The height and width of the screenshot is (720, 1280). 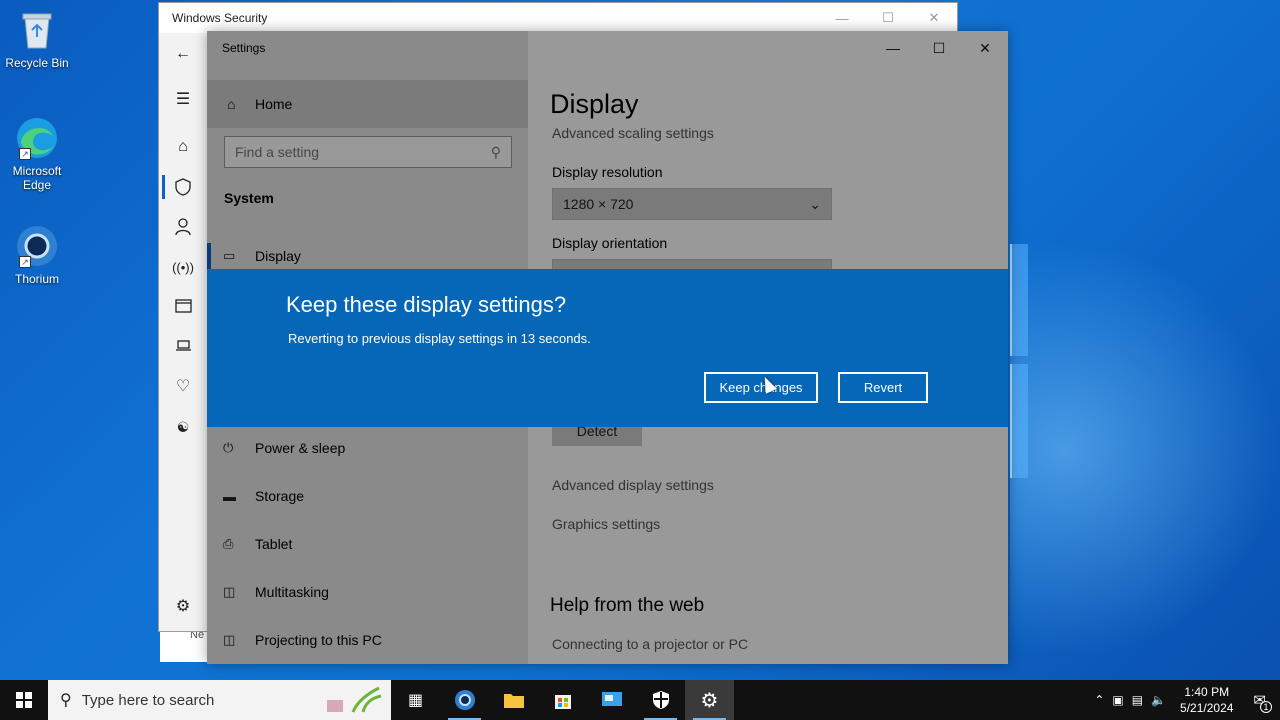 What do you see at coordinates (1099, 700) in the screenshot?
I see `chevron-up-icon: ⌃` at bounding box center [1099, 700].